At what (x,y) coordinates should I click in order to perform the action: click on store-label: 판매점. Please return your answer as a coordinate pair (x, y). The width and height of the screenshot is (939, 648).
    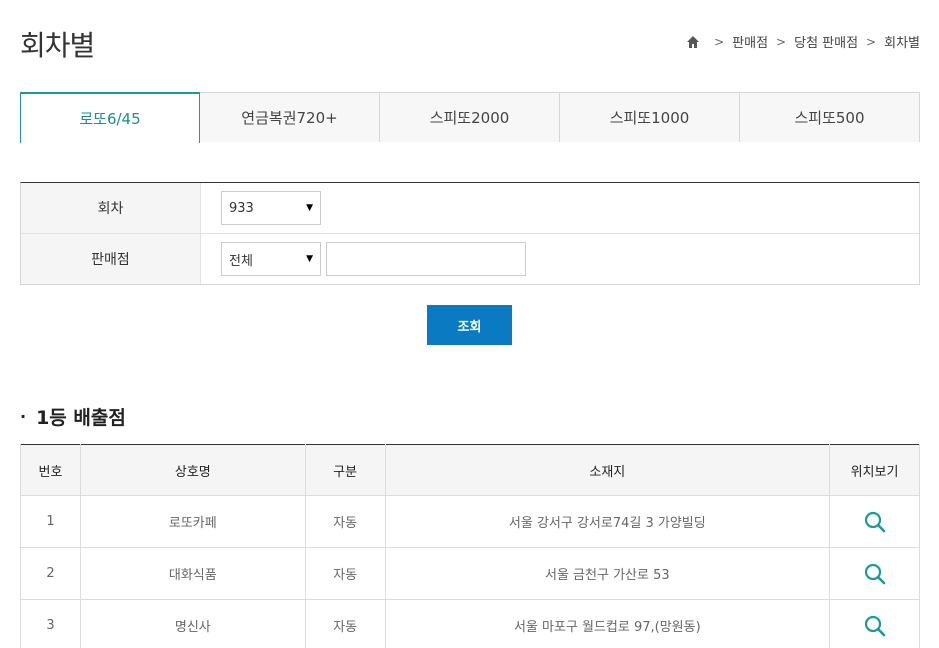
    Looking at the image, I should click on (111, 259).